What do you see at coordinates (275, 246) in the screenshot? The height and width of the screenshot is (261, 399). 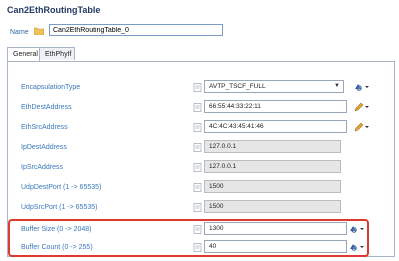 I see `buffer-count-input: 40` at bounding box center [275, 246].